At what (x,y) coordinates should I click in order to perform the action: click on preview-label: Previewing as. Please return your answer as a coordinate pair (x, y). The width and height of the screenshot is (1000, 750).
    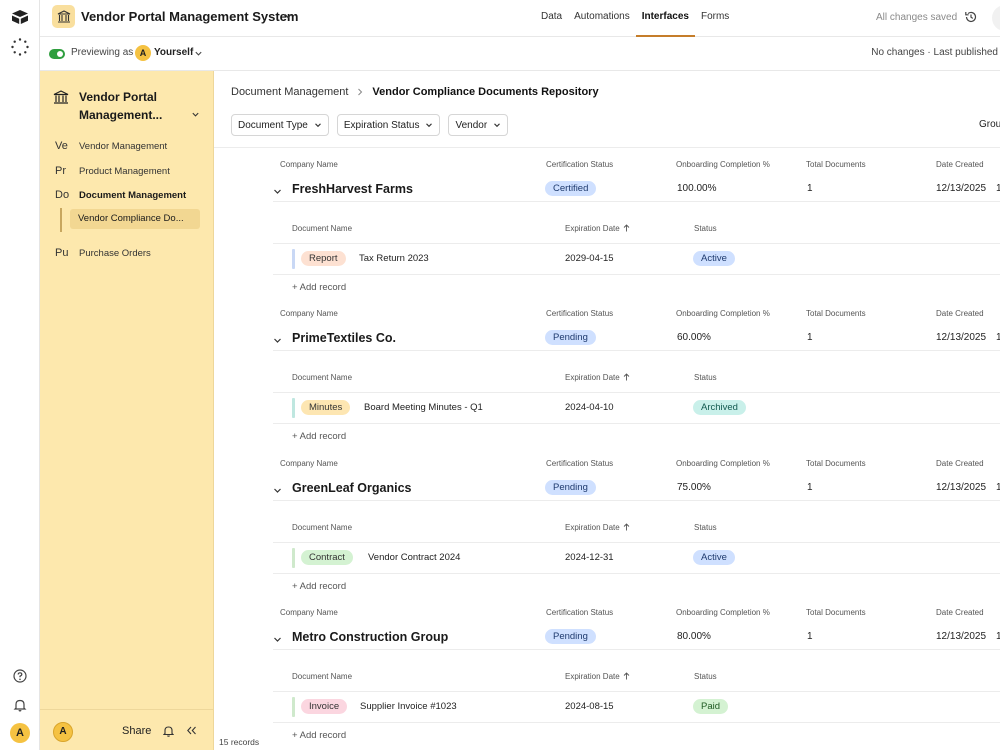
    Looking at the image, I should click on (102, 52).